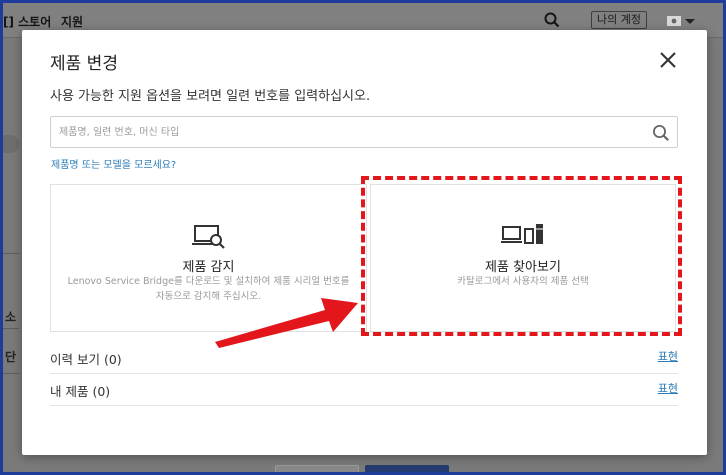 The width and height of the screenshot is (726, 475). Describe the element at coordinates (84, 64) in the screenshot. I see `dialog-title: 제품 변경` at that location.